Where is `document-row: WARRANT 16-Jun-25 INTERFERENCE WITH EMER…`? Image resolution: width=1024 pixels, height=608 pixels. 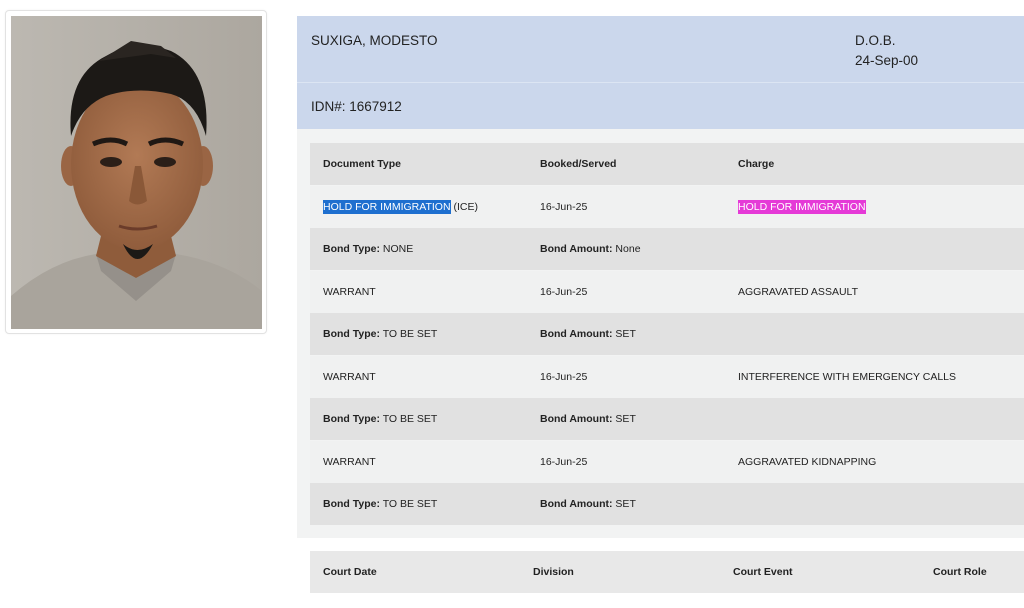 document-row: WARRANT 16-Jun-25 INTERFERENCE WITH EMER… is located at coordinates (667, 377).